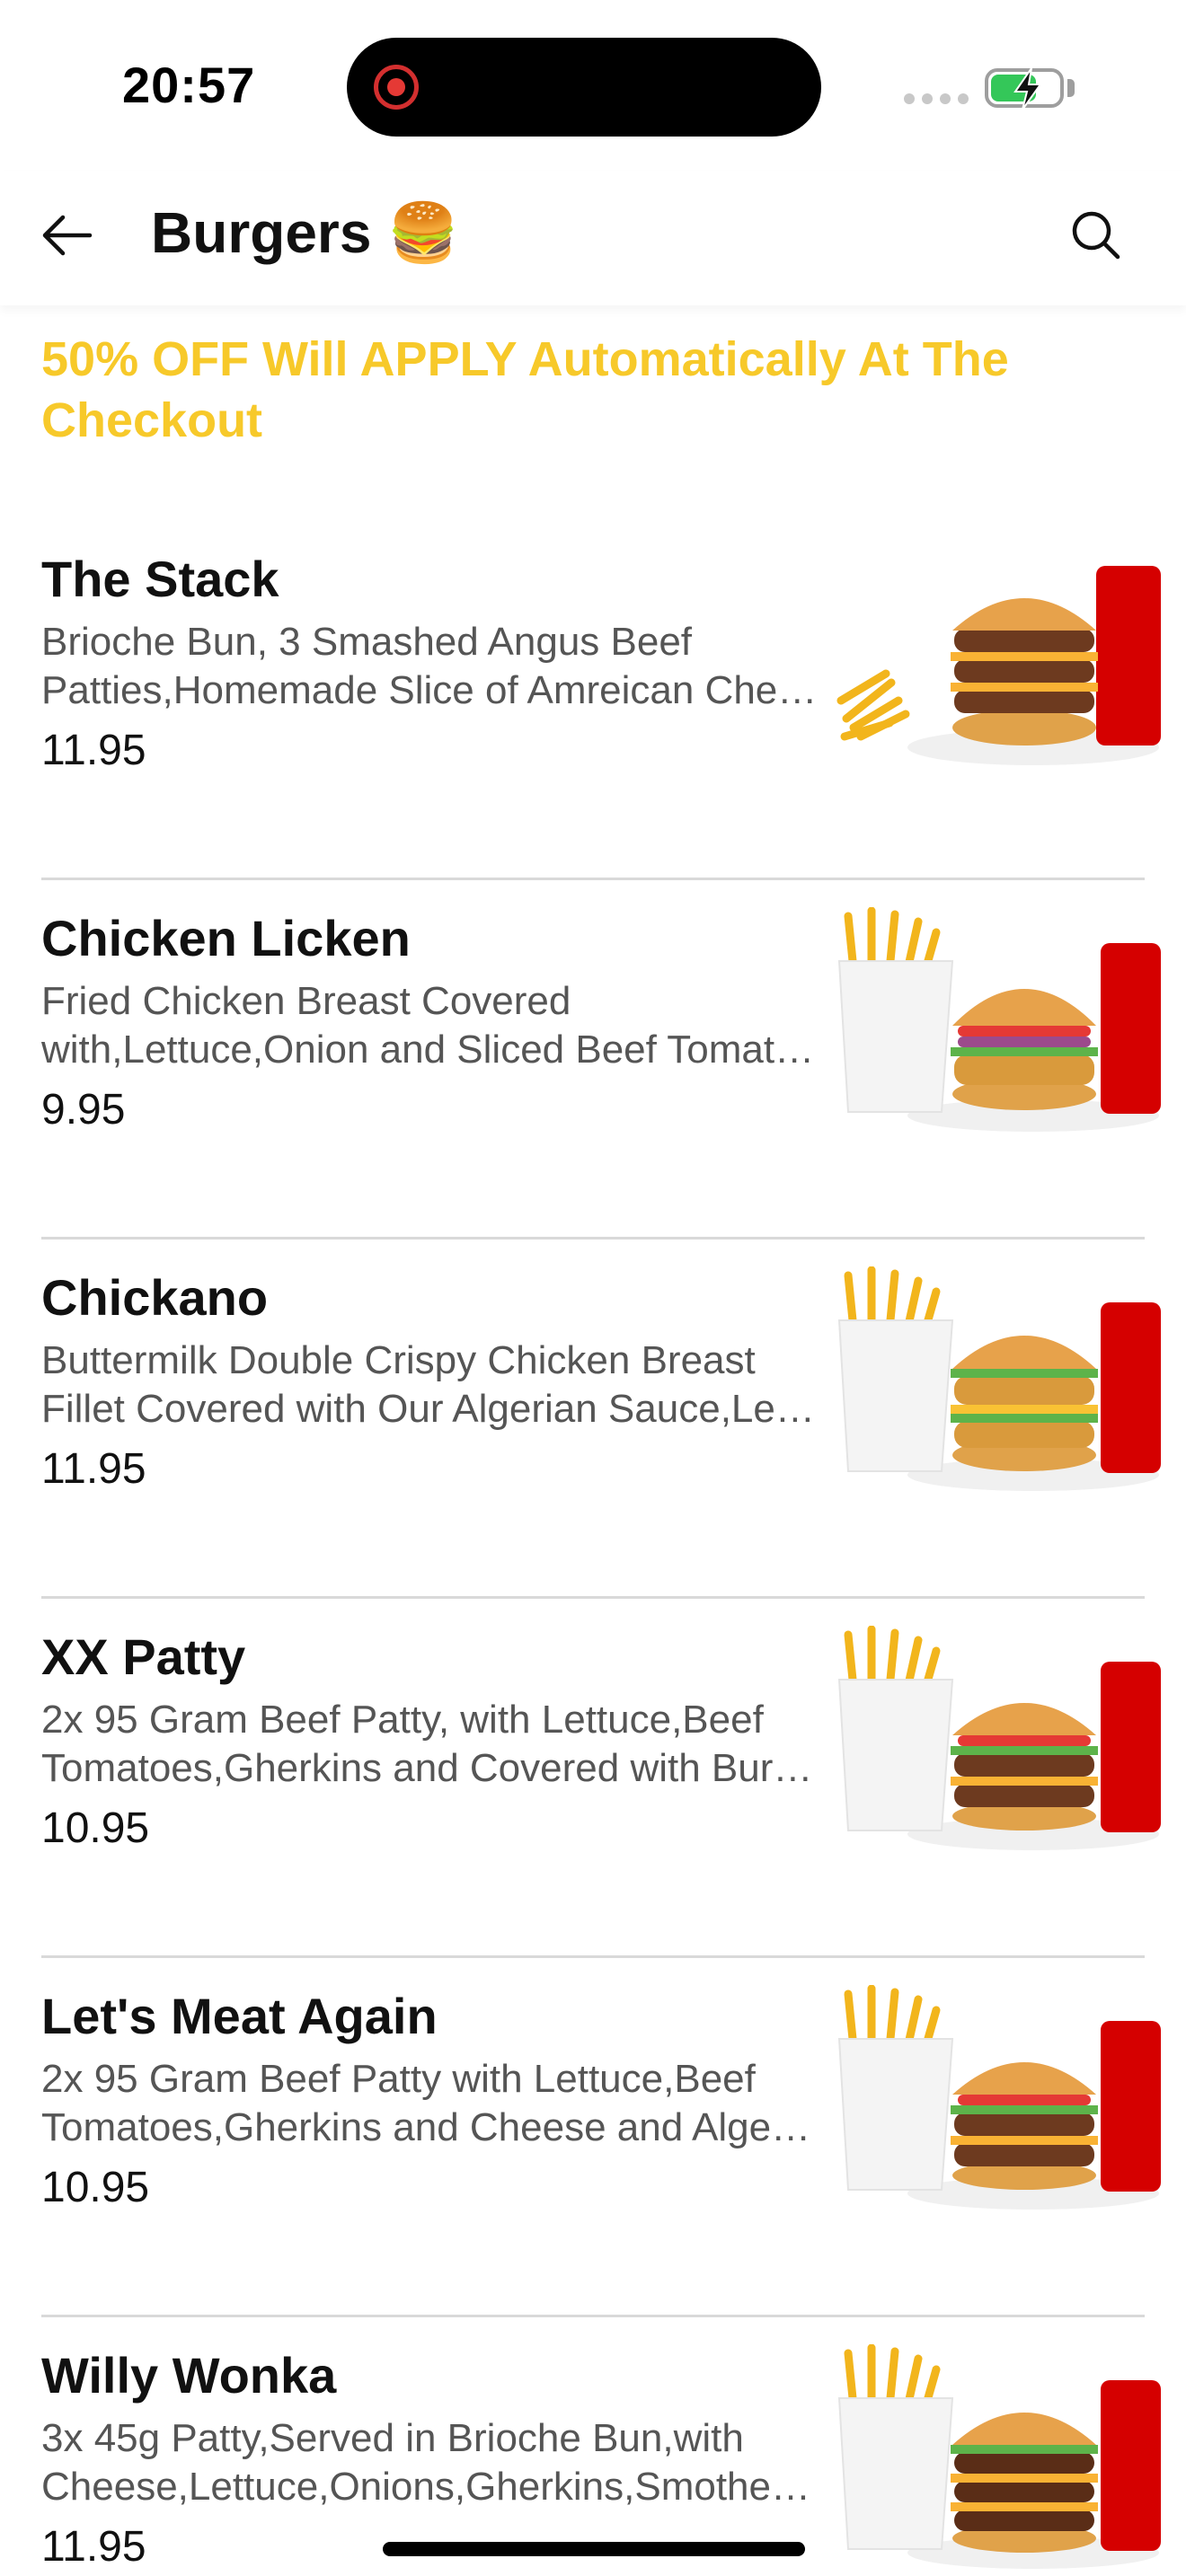 This screenshot has height=2576, width=1186. I want to click on item-price: 9.95, so click(83, 1110).